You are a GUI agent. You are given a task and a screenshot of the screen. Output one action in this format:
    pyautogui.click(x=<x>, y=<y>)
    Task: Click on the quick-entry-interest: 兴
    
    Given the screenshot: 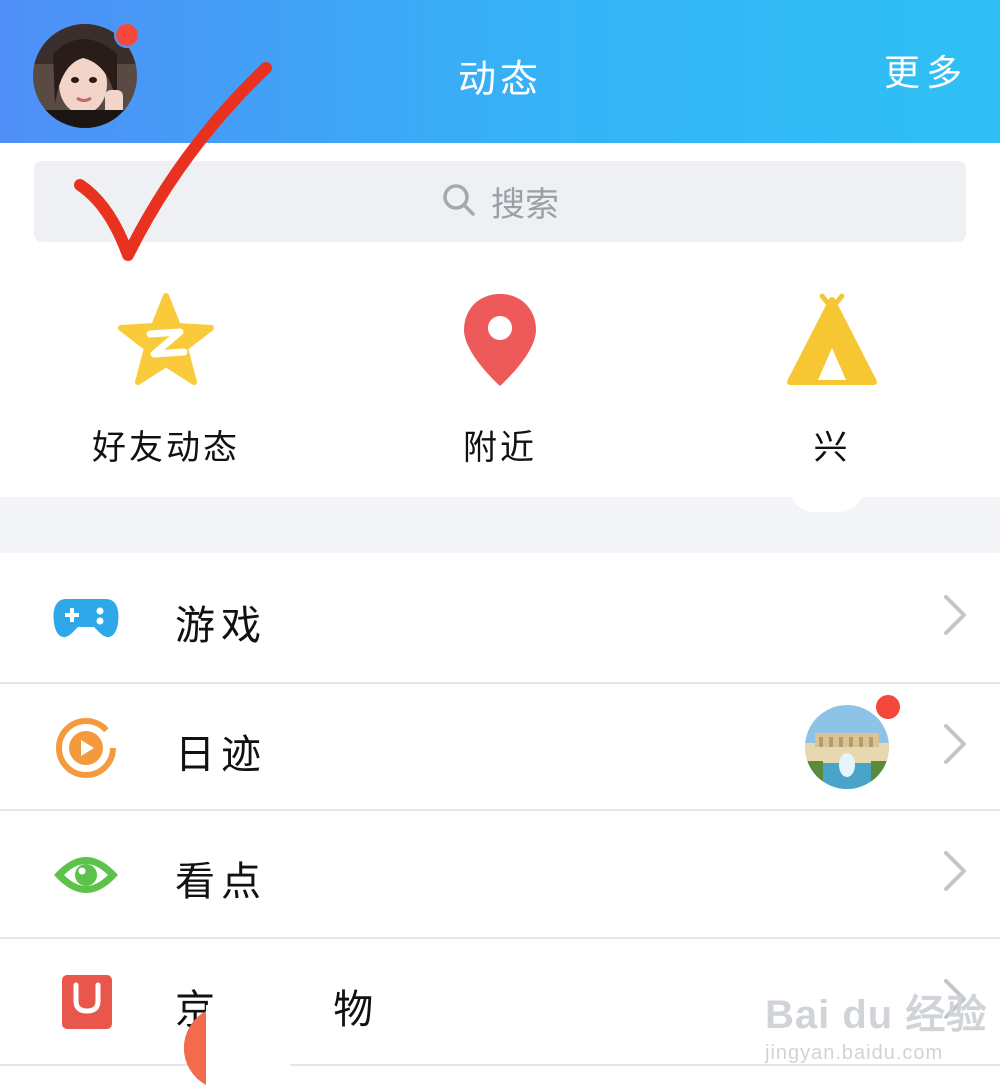 What is the action you would take?
    pyautogui.click(x=832, y=382)
    